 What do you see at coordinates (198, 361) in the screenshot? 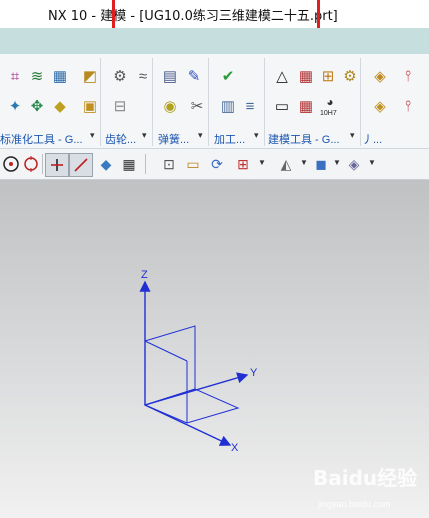
I see `csys-drawing: Z Y X` at bounding box center [198, 361].